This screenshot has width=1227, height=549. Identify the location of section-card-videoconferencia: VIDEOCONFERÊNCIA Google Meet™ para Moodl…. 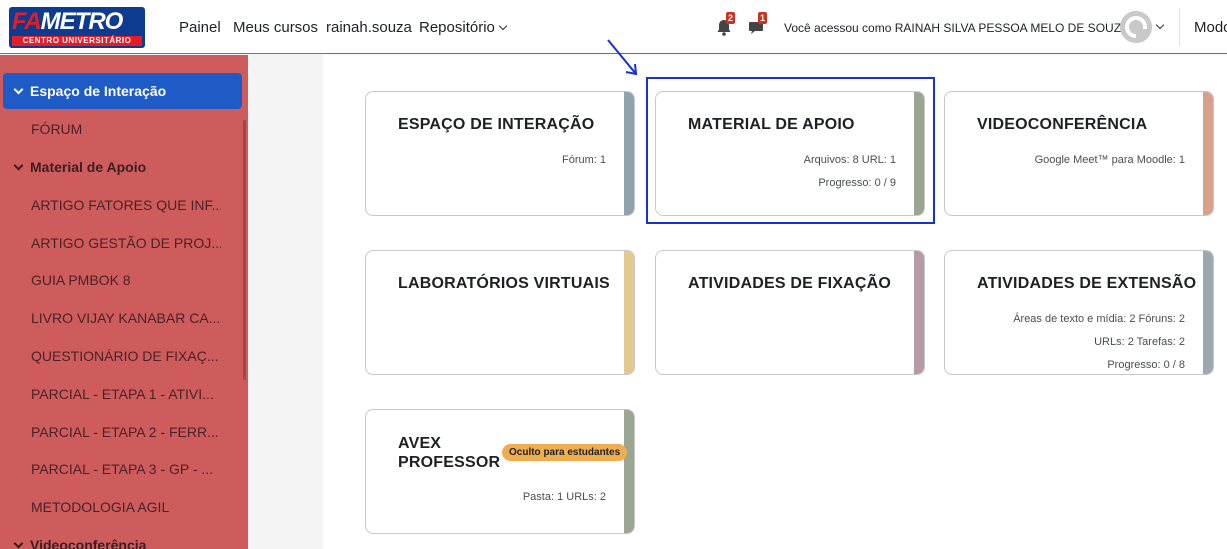
(1079, 153).